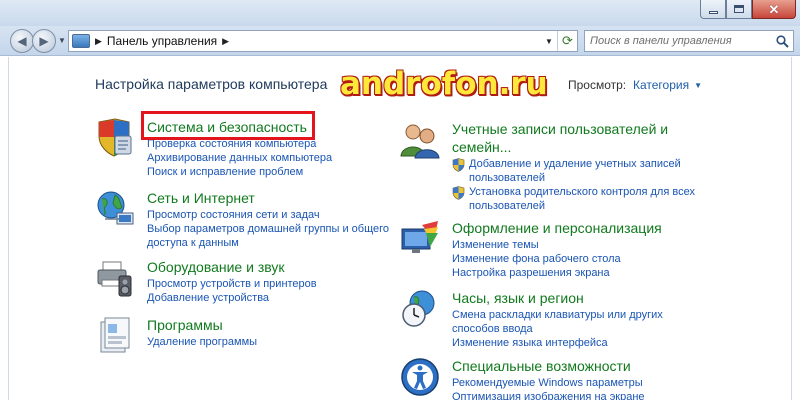 The image size is (800, 400). Describe the element at coordinates (444, 84) in the screenshot. I see `watermark: androfon.ru` at that location.